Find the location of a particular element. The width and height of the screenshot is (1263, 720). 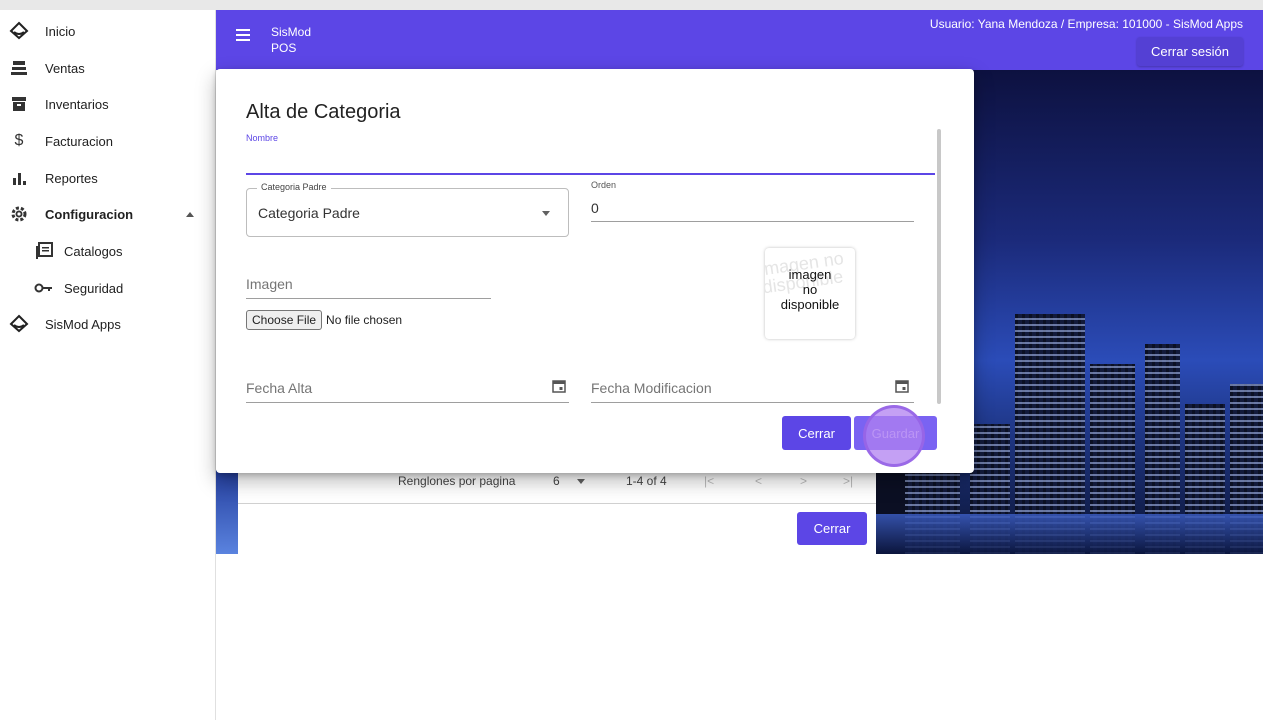

categoria-padre-select: Categoria Padre Categoria Padre is located at coordinates (407, 209).